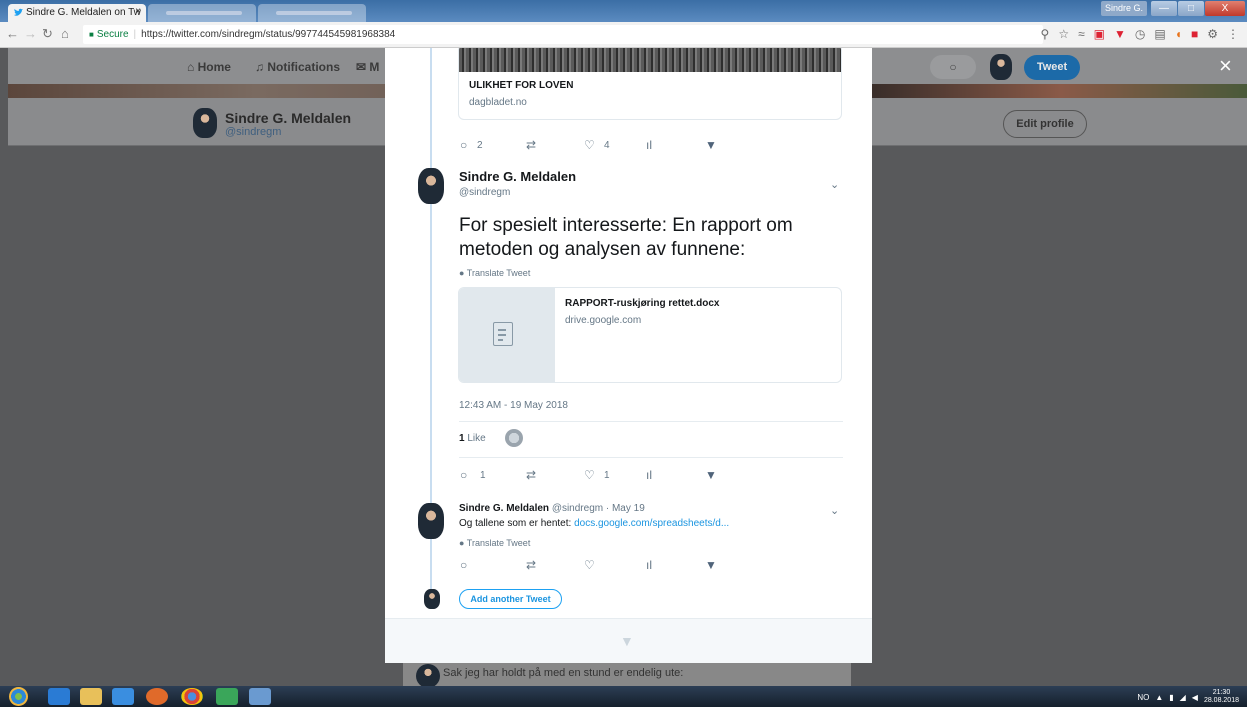  I want to click on nav-notifications: ♫ Notifications, so click(297, 67).